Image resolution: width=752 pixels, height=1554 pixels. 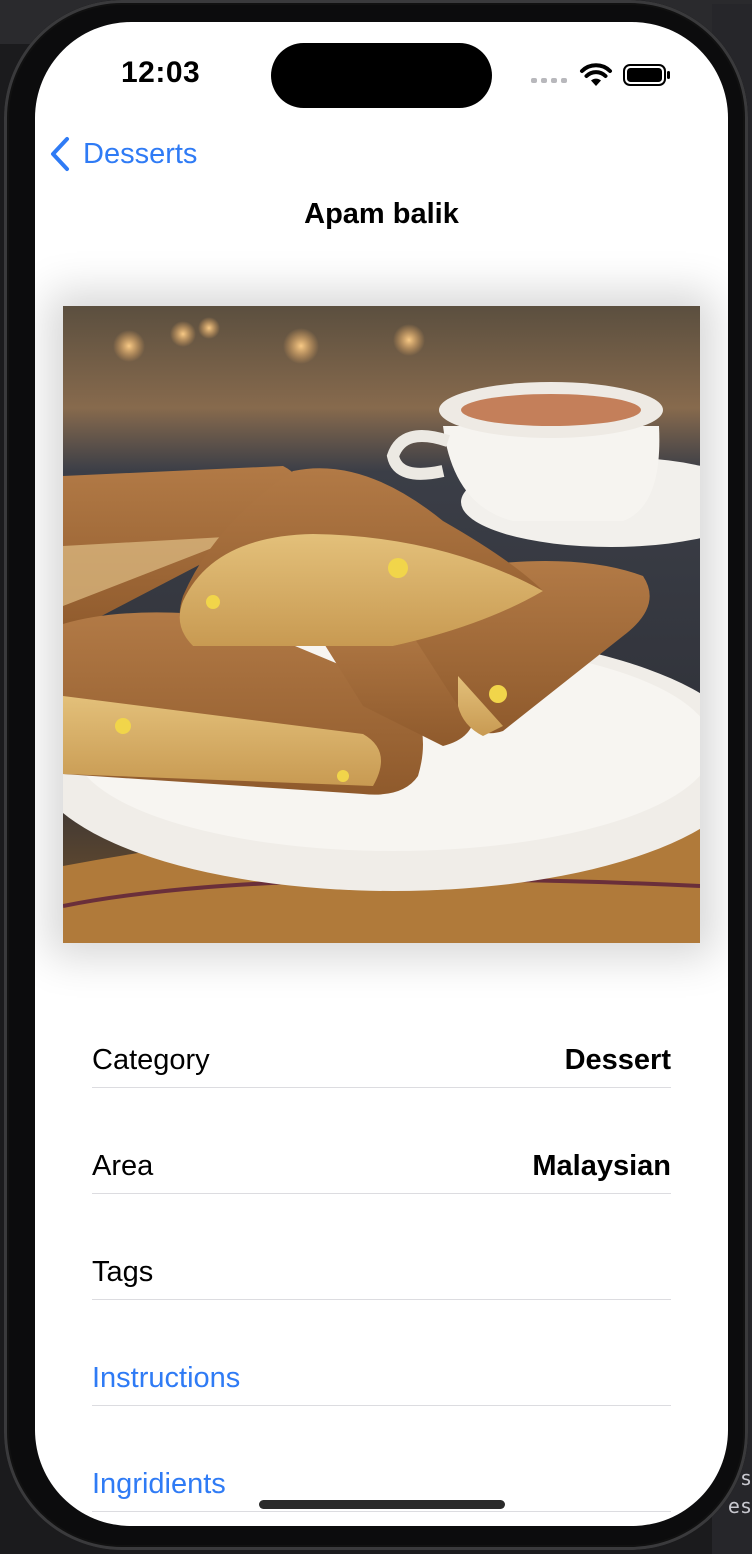 I want to click on instructions-link: Instructions, so click(x=166, y=1378).